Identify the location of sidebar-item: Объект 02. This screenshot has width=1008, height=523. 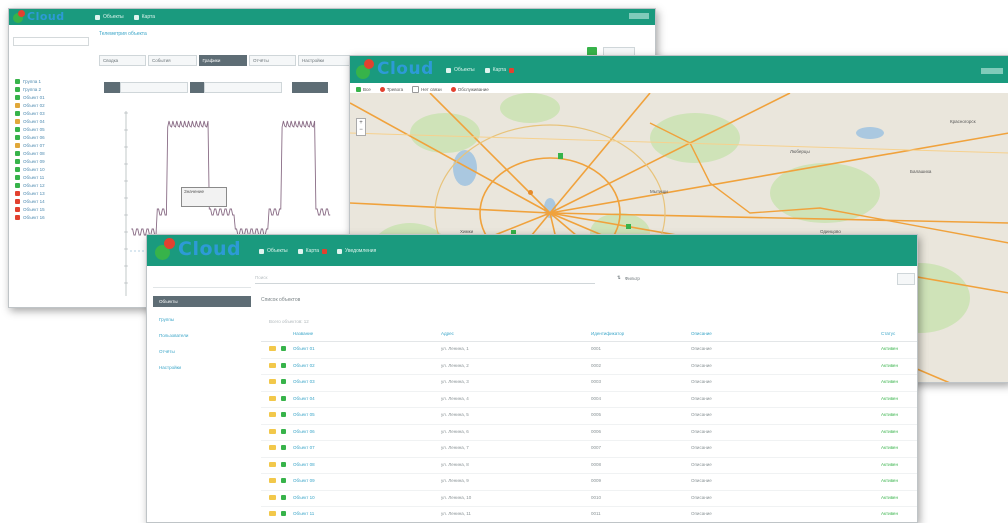
(51, 105).